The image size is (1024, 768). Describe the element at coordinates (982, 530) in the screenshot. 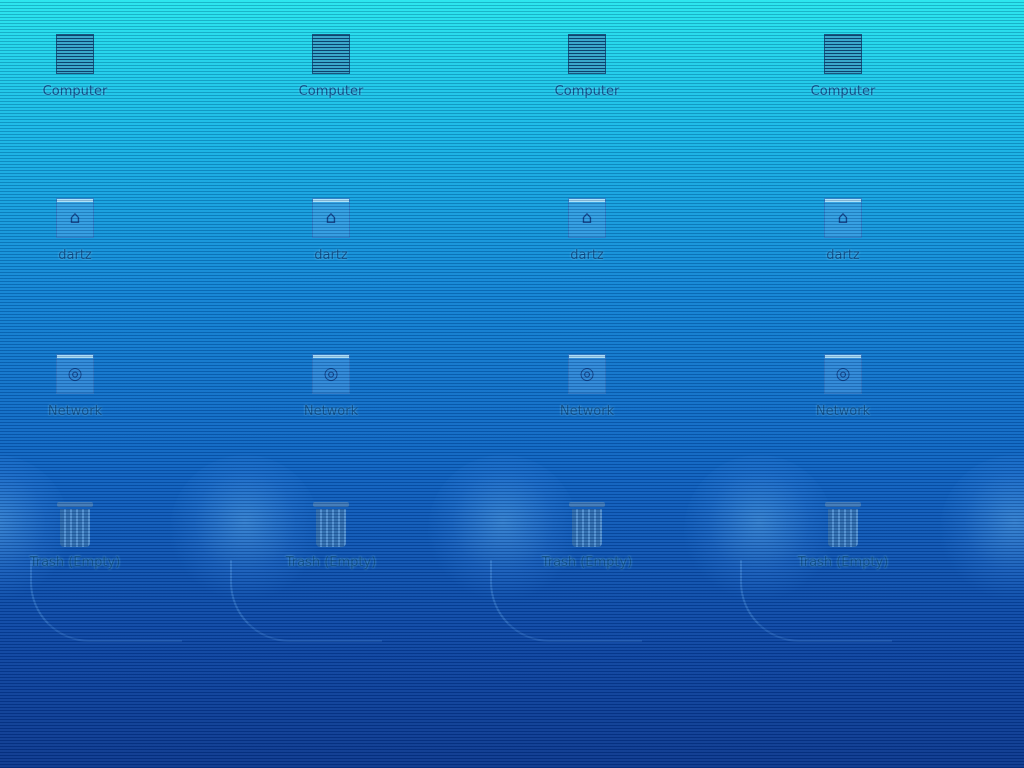

I see `wallpaper-circle` at that location.